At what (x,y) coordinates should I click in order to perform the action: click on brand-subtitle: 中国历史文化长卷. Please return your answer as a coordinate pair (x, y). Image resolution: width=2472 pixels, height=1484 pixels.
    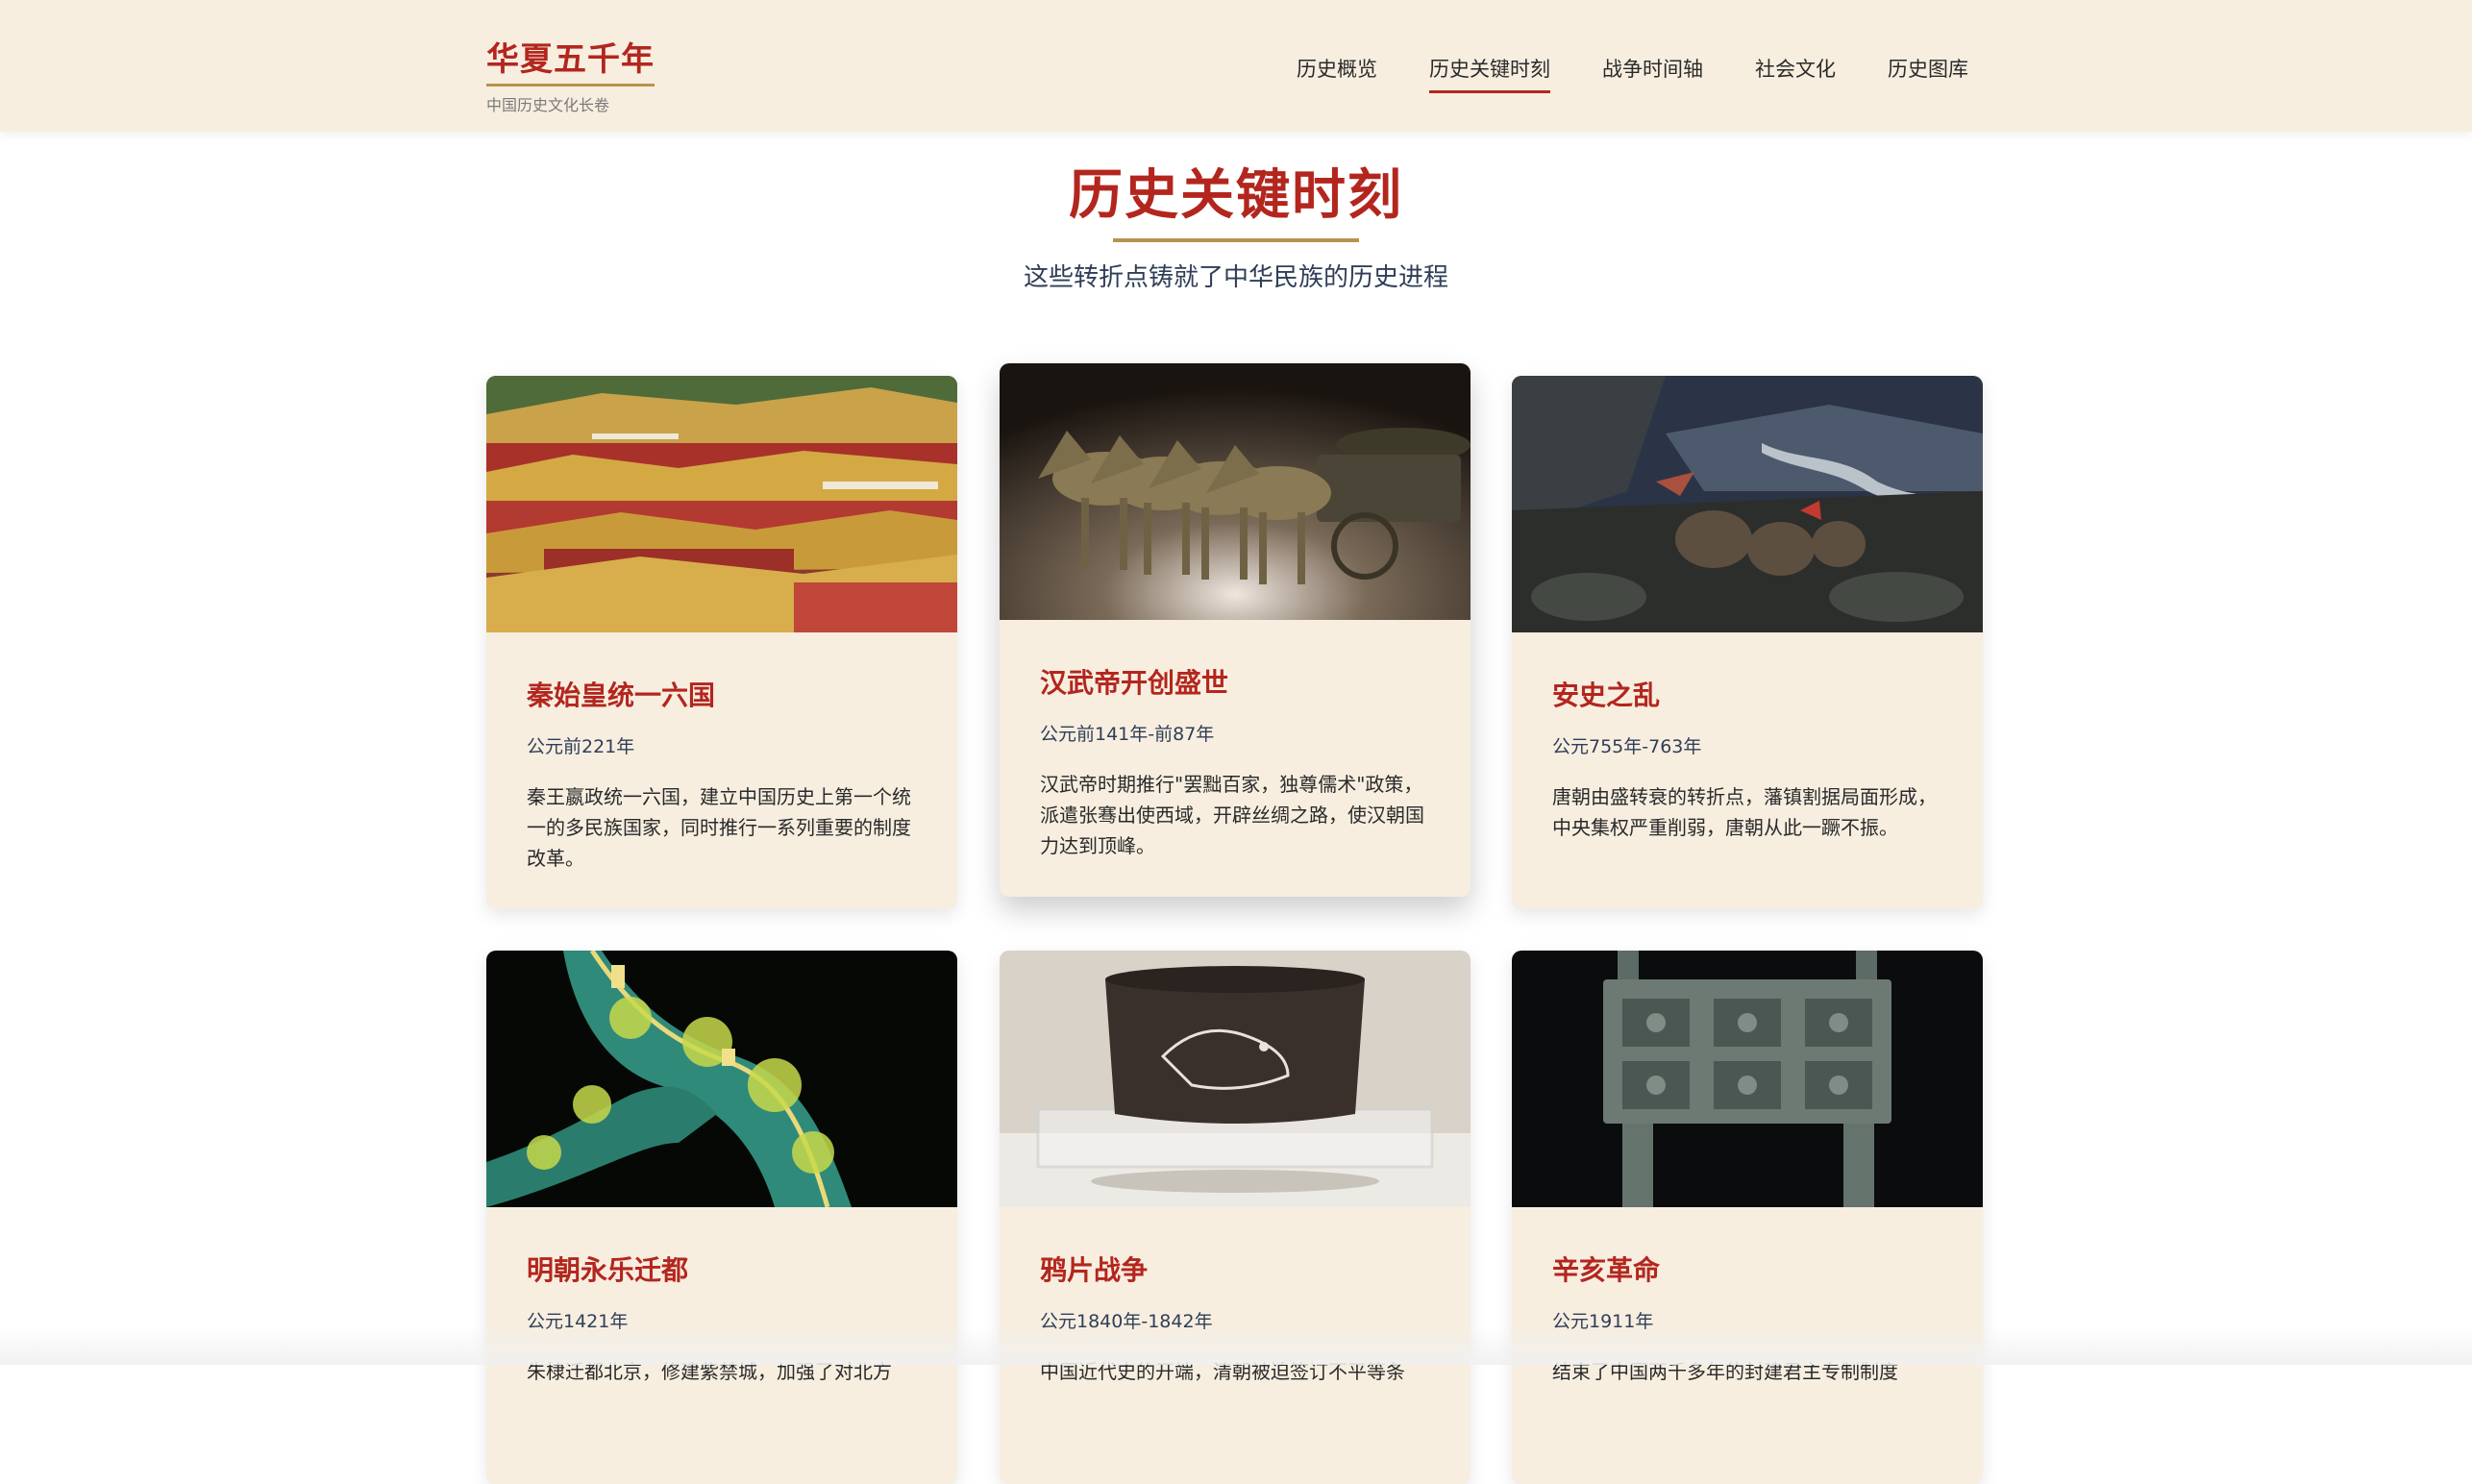
    Looking at the image, I should click on (548, 105).